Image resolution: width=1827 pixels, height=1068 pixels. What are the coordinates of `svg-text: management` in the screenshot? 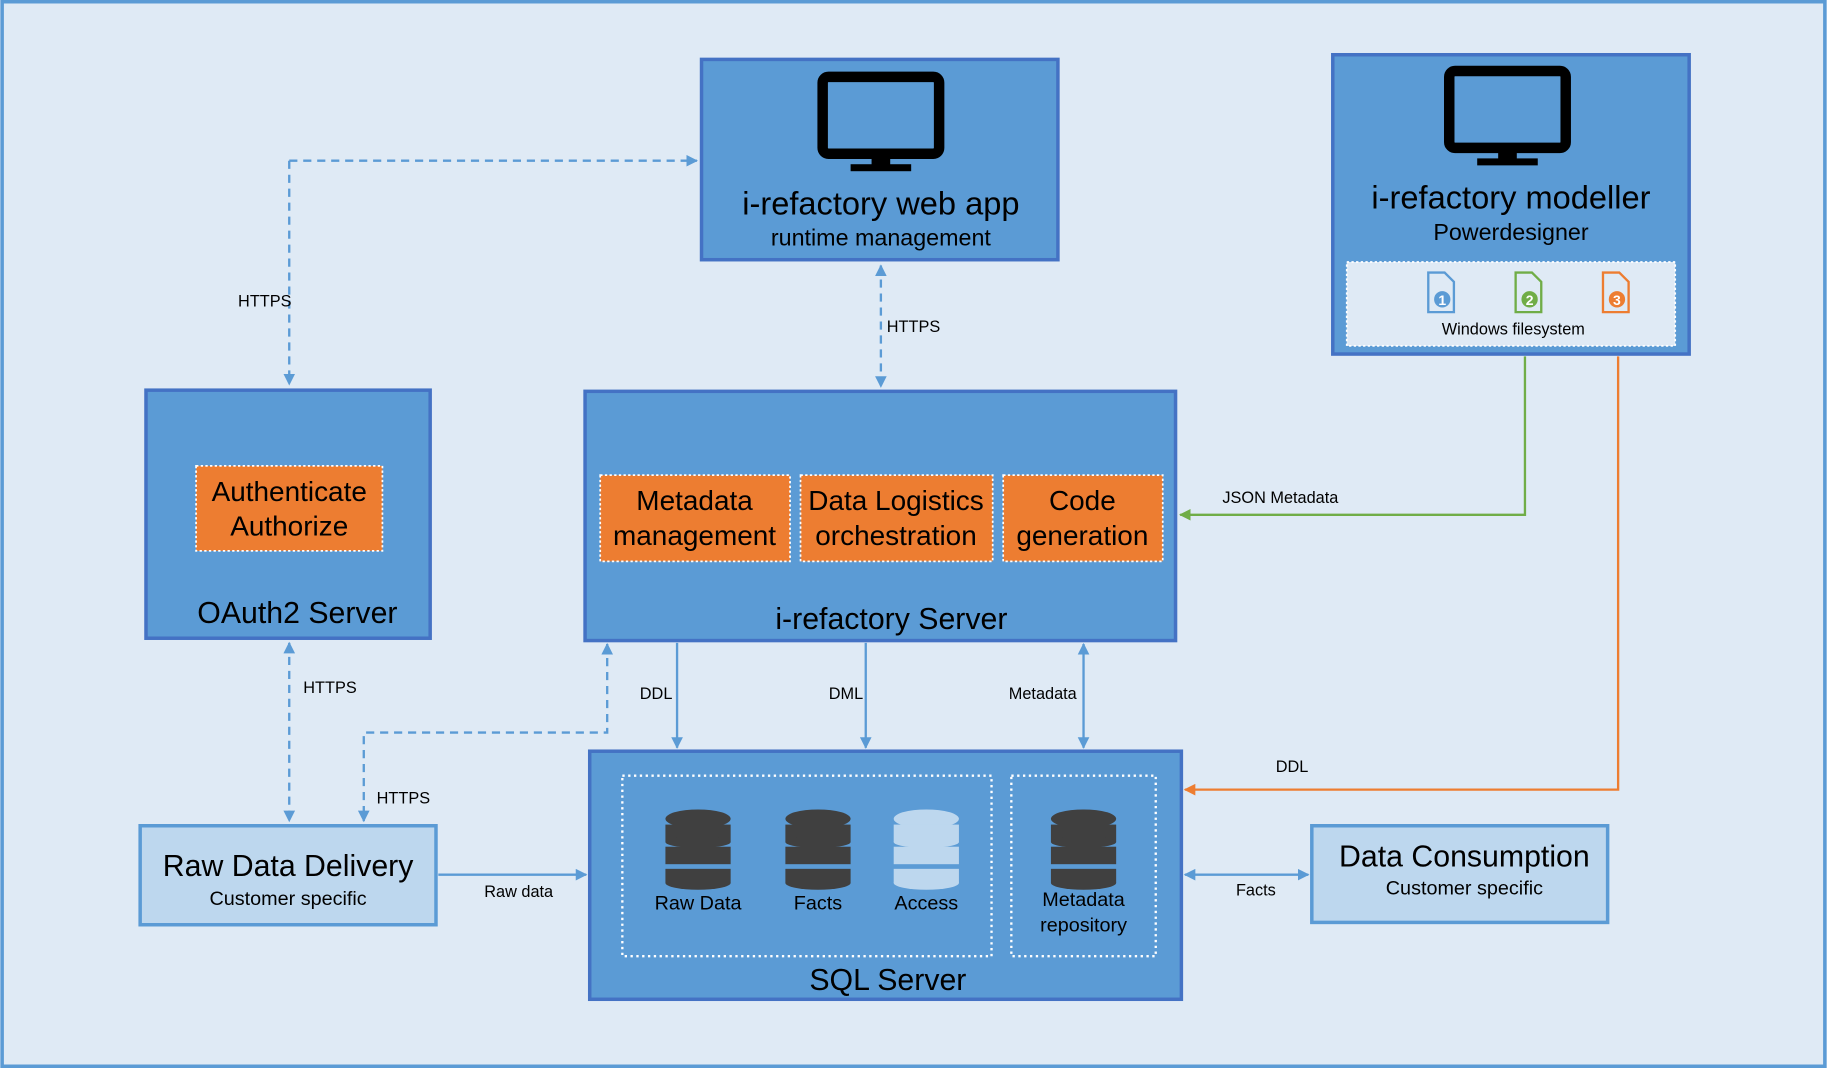 It's located at (694, 535).